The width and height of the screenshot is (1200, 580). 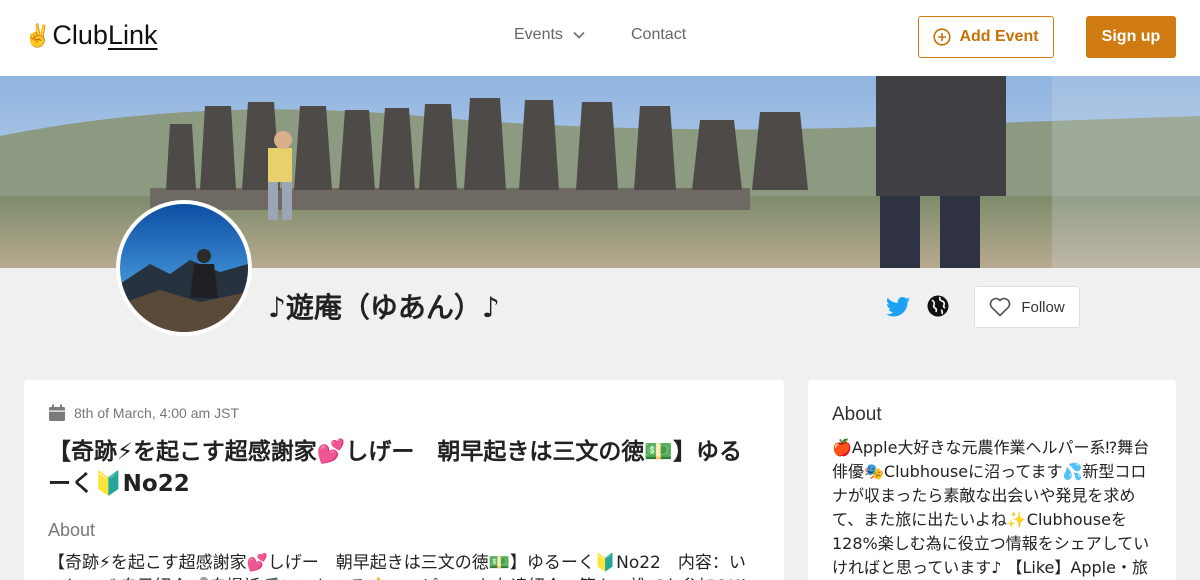 I want to click on chevron-down-icon, so click(x=579, y=35).